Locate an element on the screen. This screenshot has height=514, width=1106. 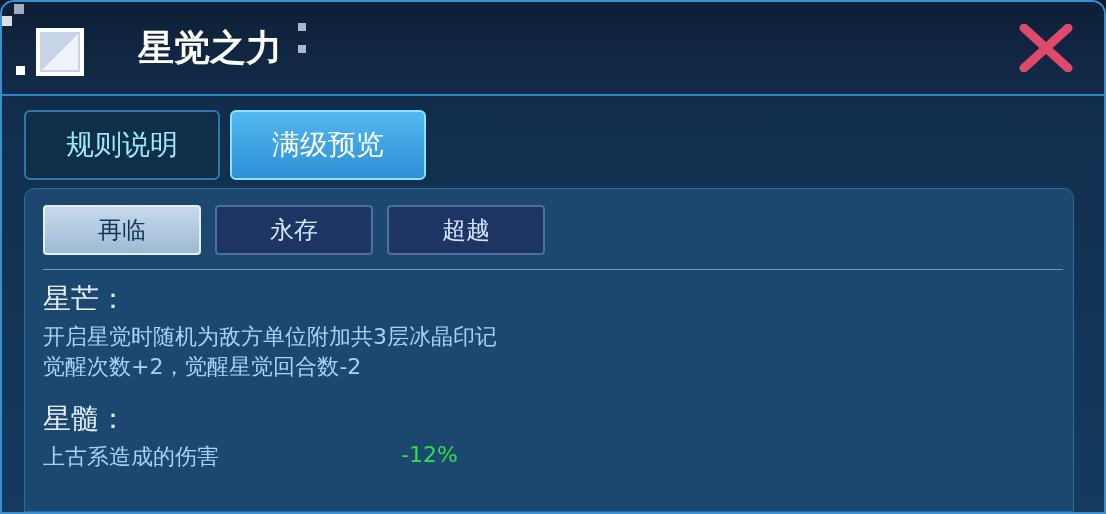
section-heading: 星芒： is located at coordinates (85, 299).